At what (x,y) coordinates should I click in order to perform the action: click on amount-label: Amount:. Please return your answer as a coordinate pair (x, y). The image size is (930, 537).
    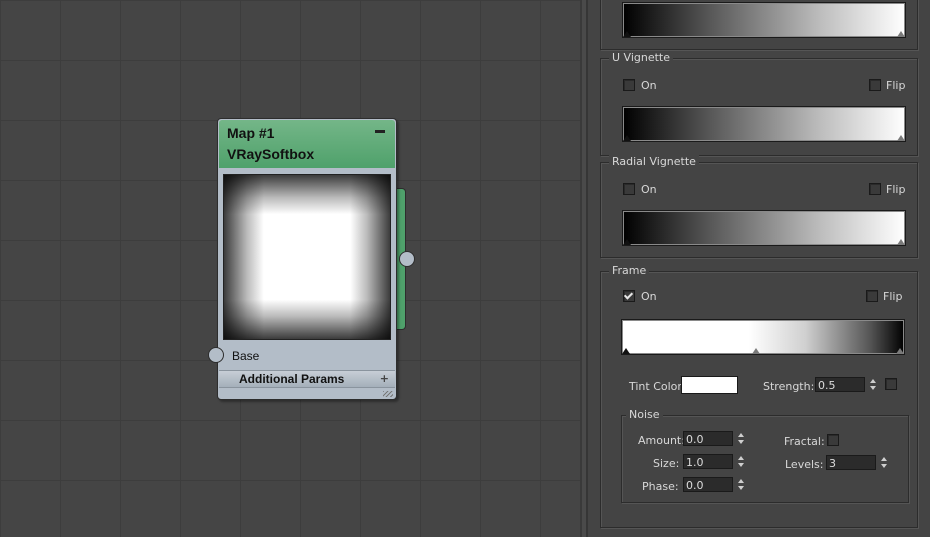
    Looking at the image, I should click on (661, 440).